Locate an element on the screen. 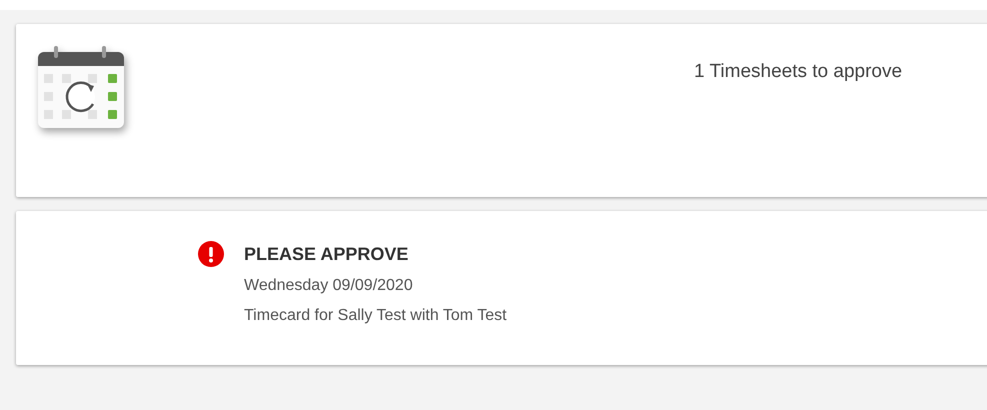  approval-description: Timecard for Sally Test with Tom Test is located at coordinates (375, 316).